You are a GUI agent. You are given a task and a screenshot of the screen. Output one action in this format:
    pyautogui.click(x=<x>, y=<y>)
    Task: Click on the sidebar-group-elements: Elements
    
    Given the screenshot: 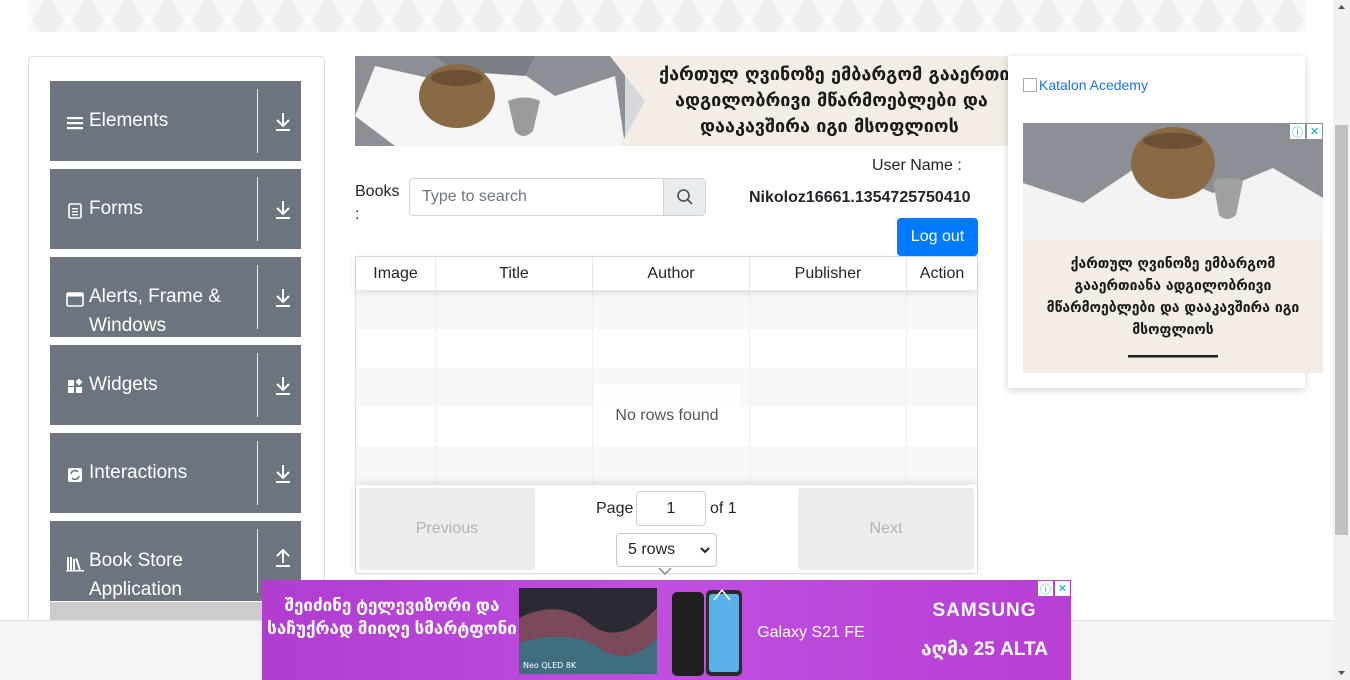 What is the action you would take?
    pyautogui.click(x=175, y=121)
    